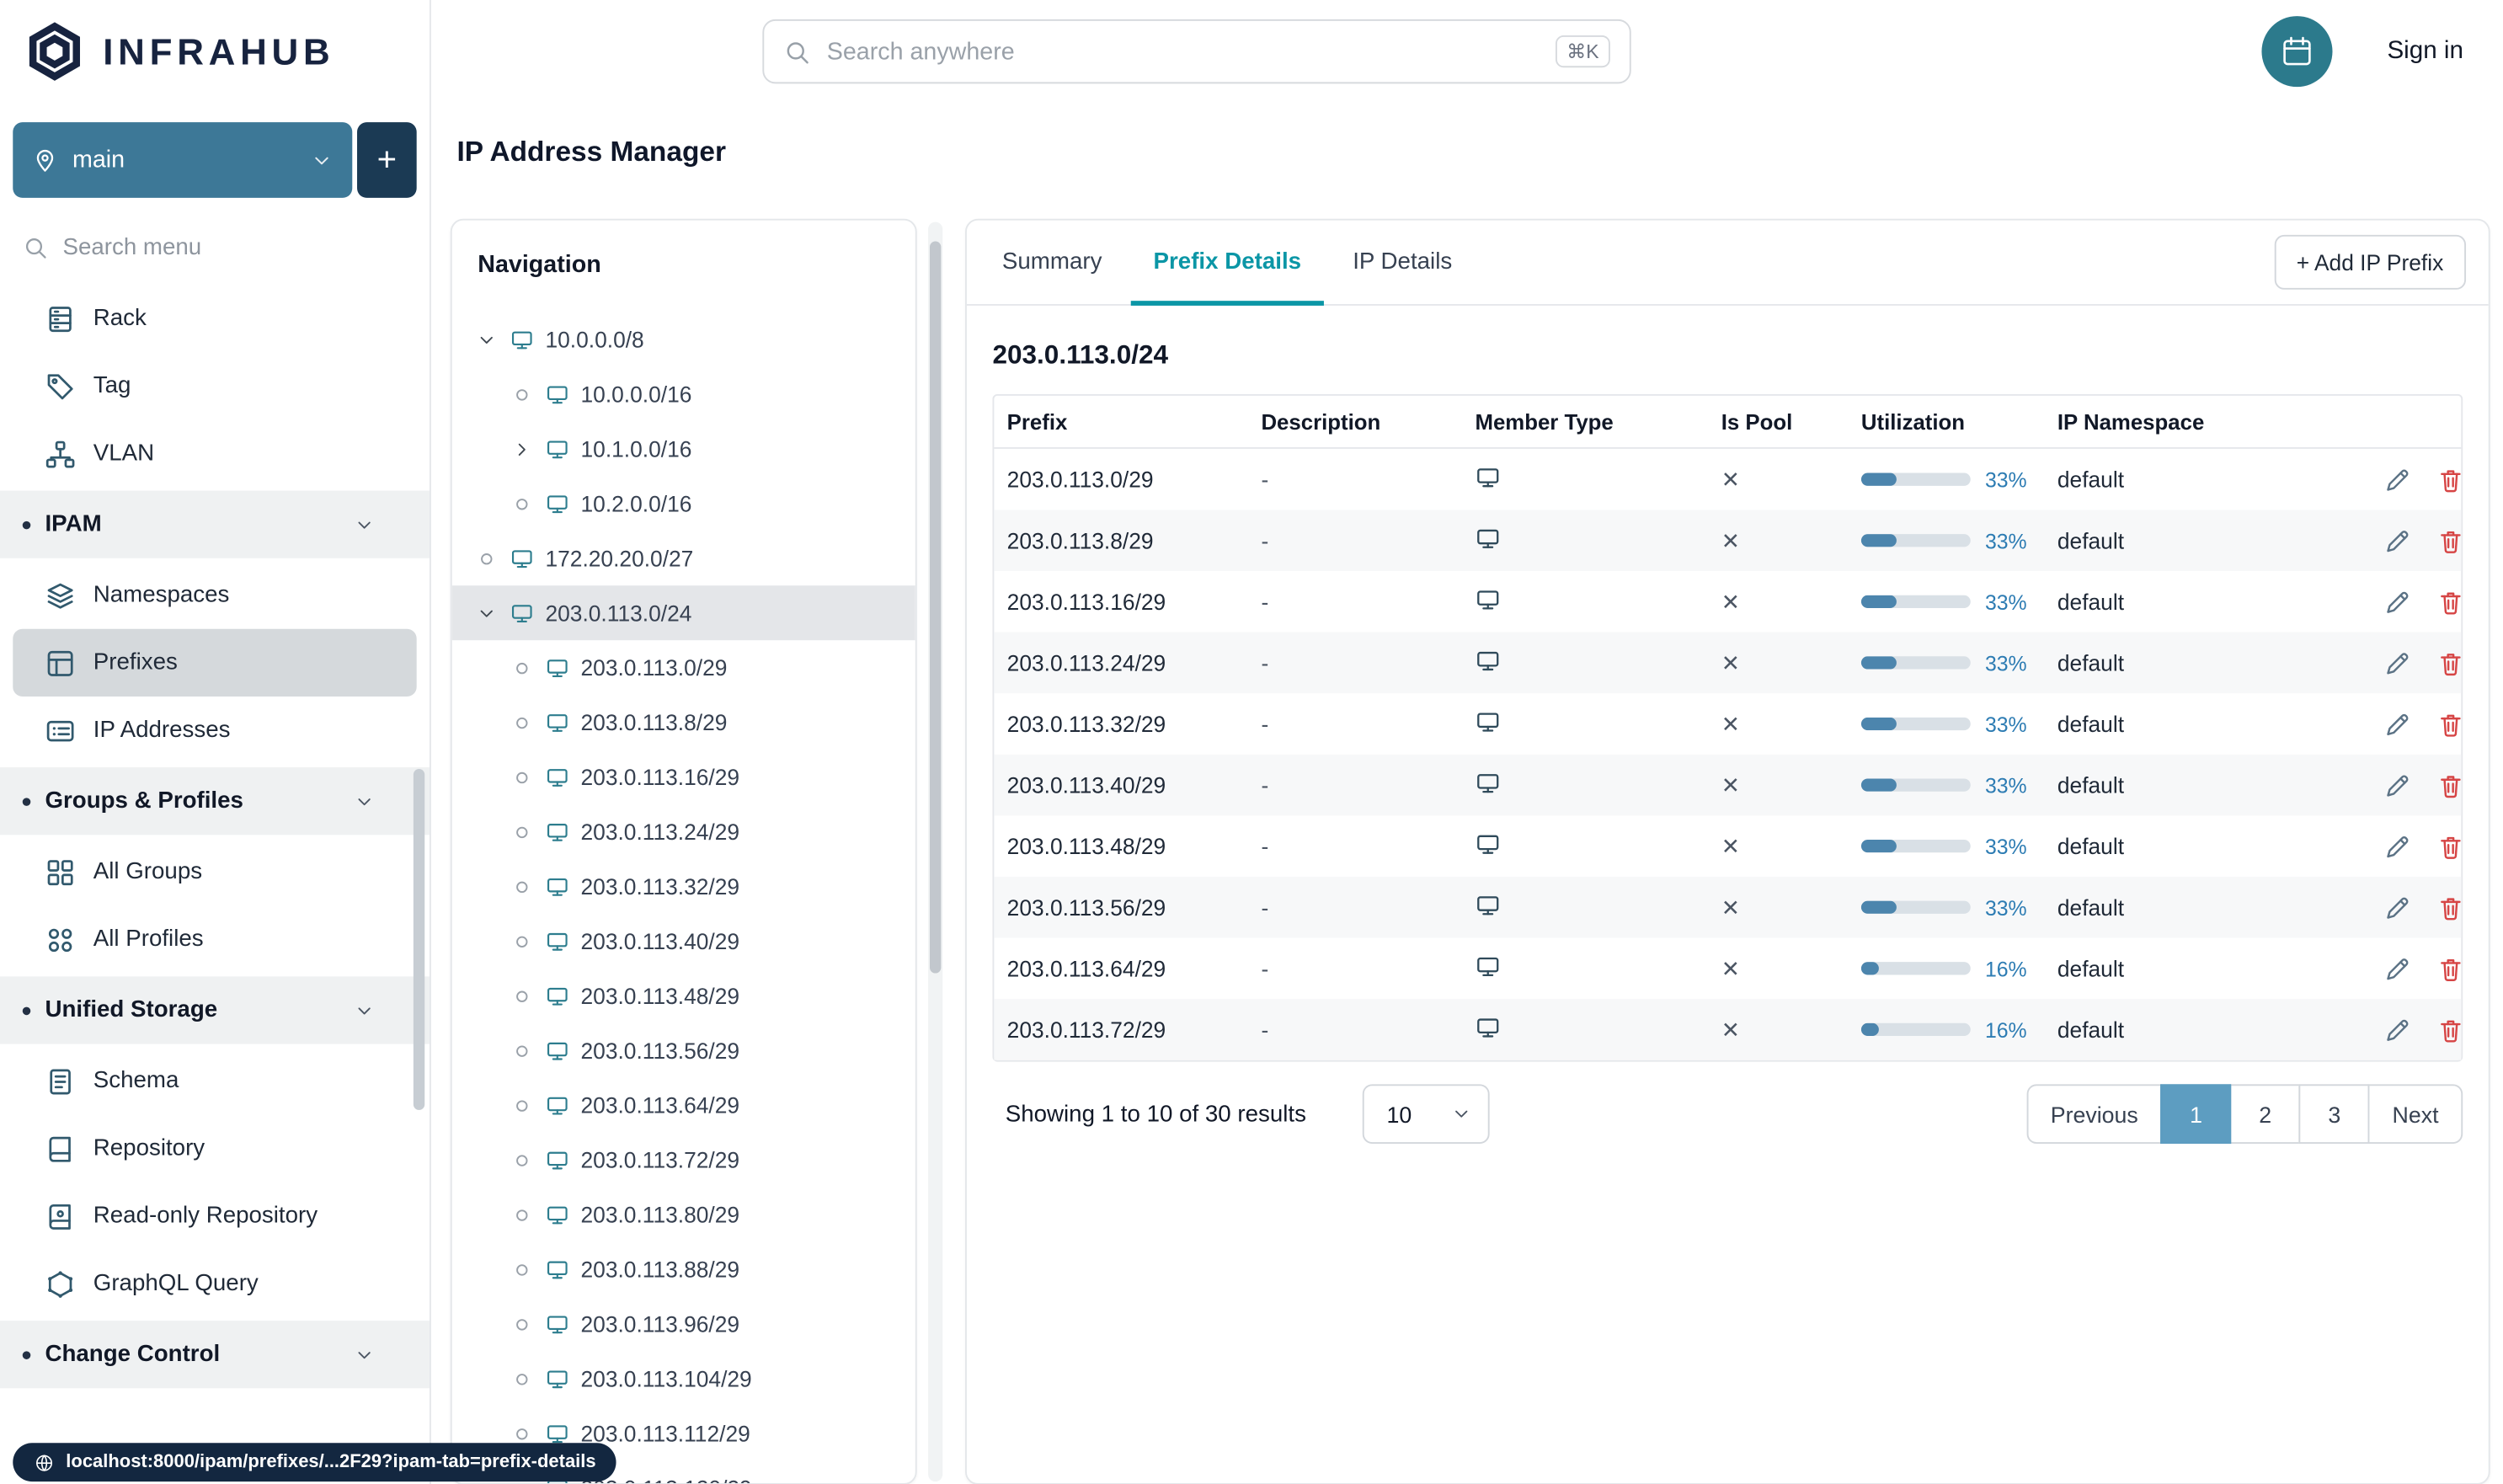 The width and height of the screenshot is (2503, 1484). I want to click on add-branch-button: +, so click(387, 160).